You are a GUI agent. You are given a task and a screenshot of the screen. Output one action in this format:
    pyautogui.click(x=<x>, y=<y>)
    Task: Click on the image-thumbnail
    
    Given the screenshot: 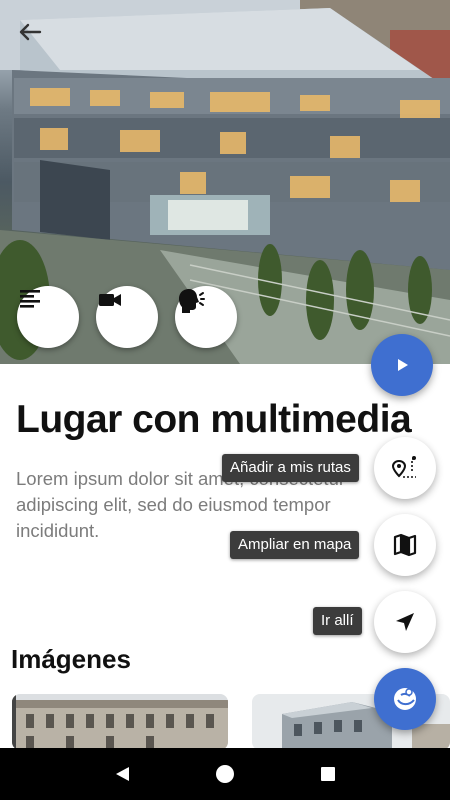 What is the action you would take?
    pyautogui.click(x=120, y=722)
    